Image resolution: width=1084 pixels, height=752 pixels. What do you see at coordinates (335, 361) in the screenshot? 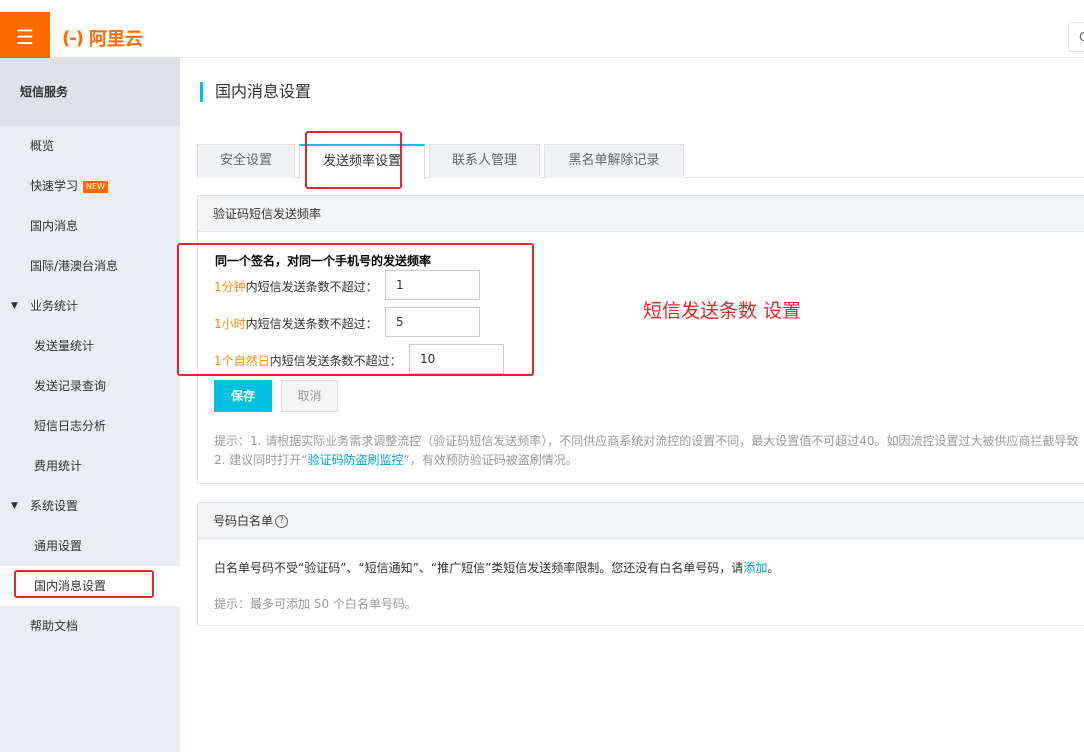
I see `per-day-text: 内短信发送条数不超过：` at bounding box center [335, 361].